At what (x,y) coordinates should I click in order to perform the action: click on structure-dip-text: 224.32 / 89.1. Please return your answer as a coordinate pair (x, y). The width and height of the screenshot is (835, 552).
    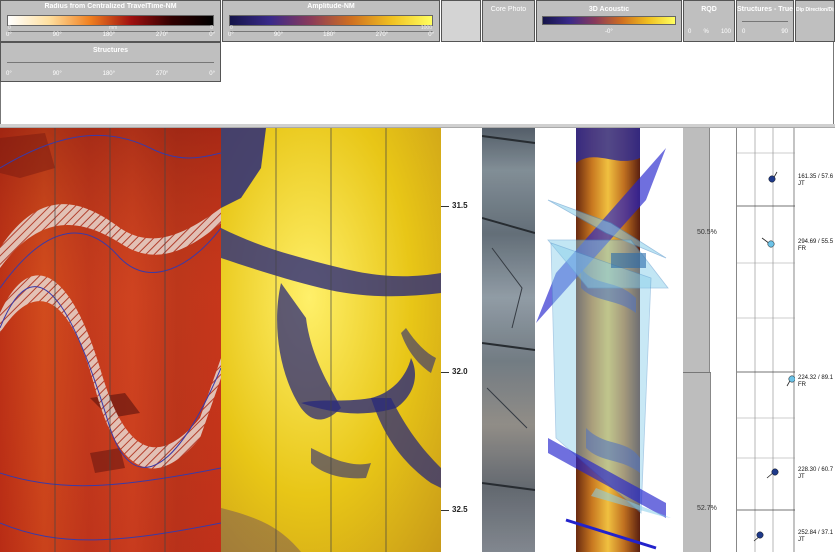
    Looking at the image, I should click on (816, 378).